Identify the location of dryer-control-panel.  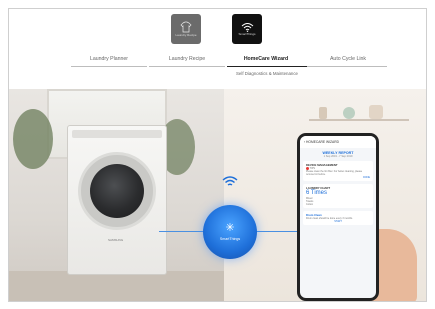
(117, 134).